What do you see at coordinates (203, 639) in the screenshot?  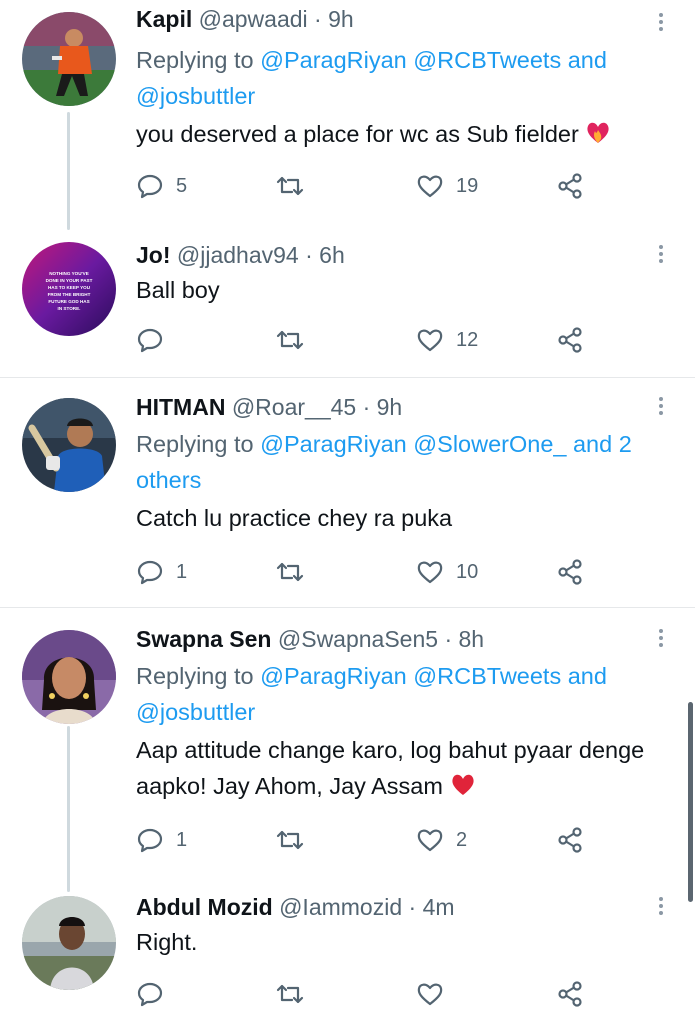 I see `display-name: Swapna Sen` at bounding box center [203, 639].